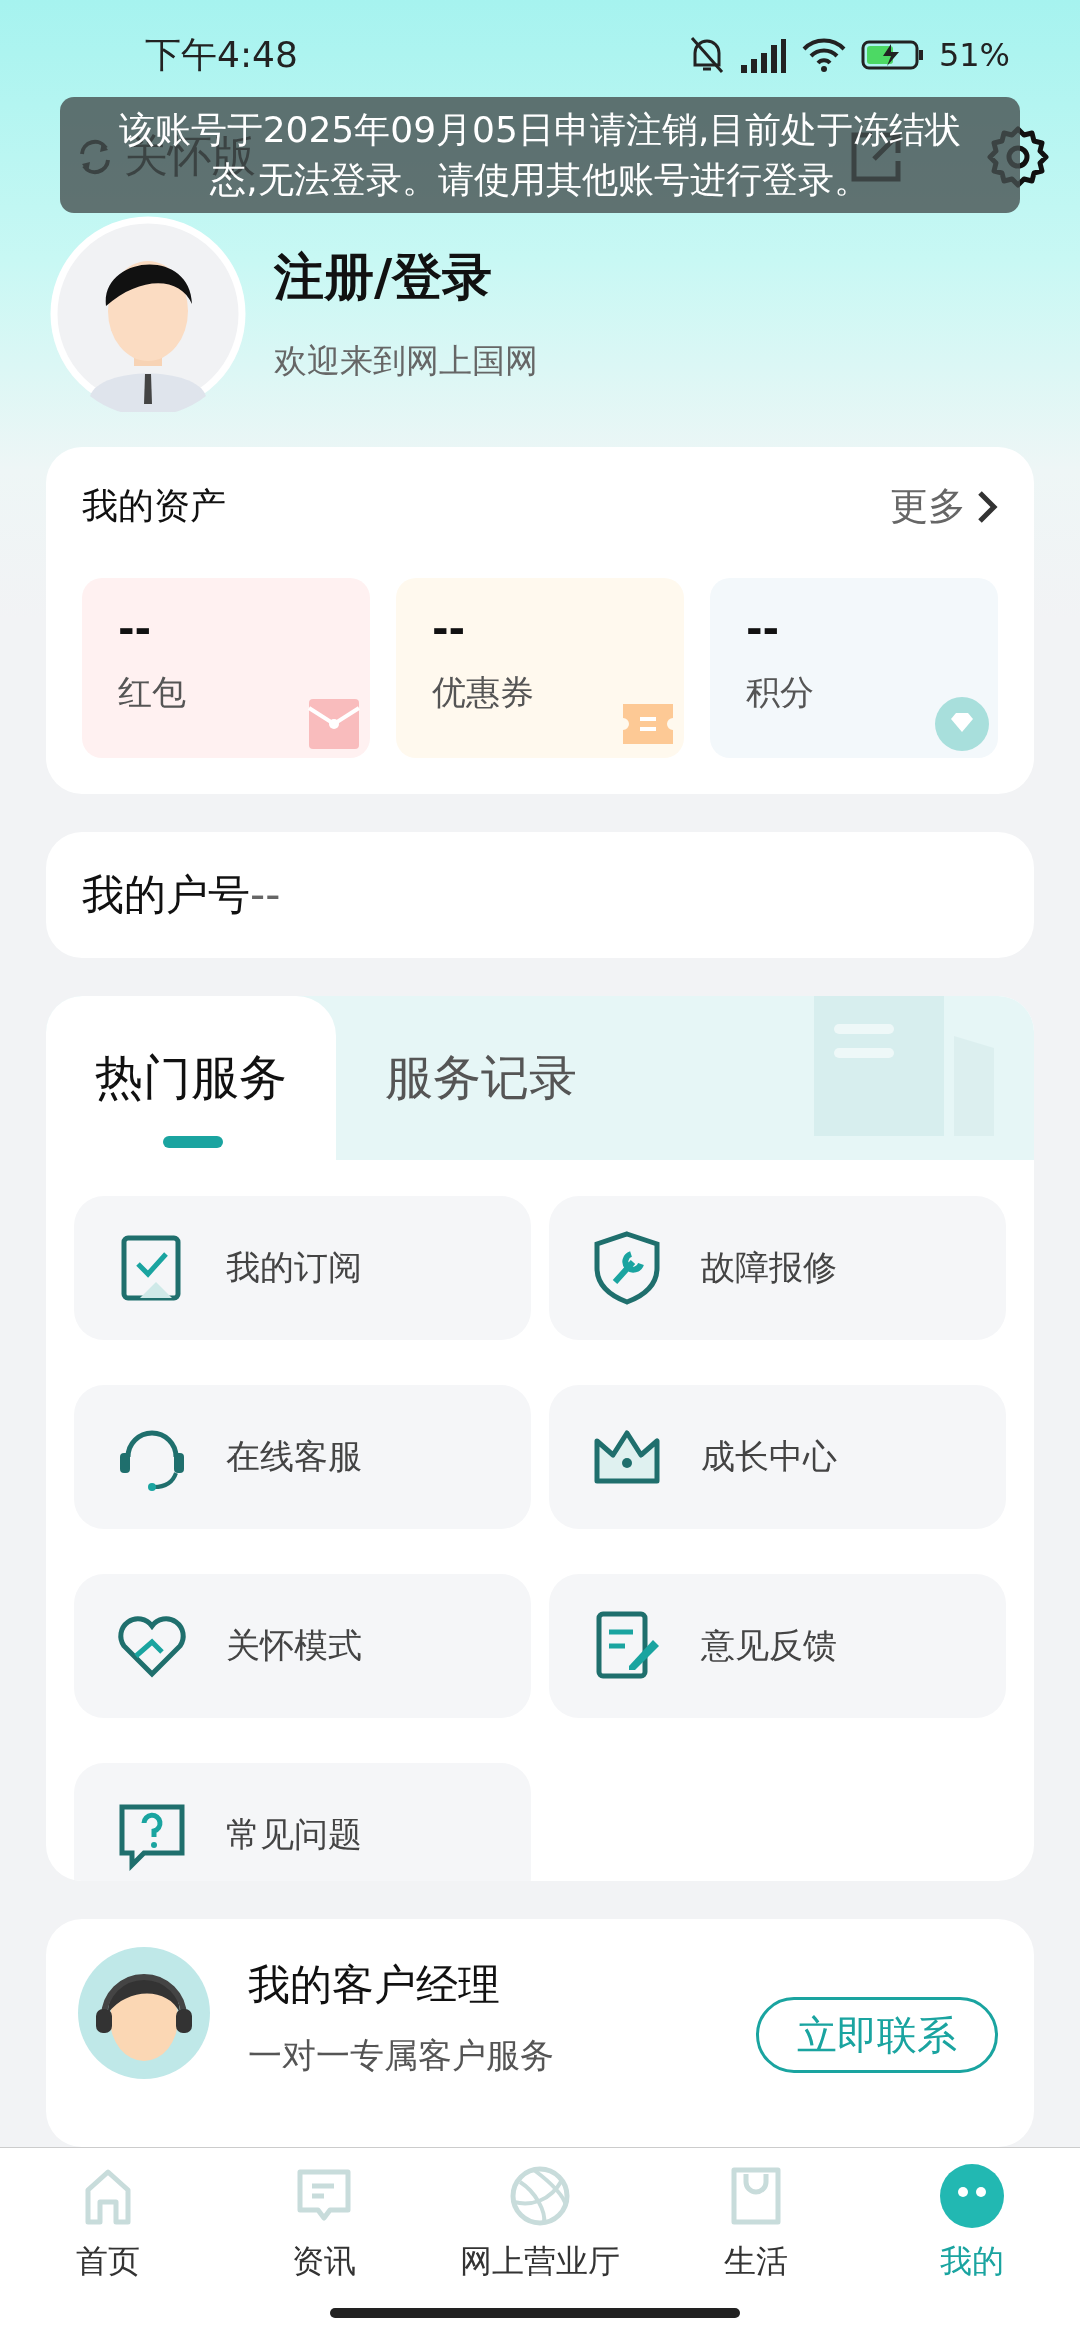  What do you see at coordinates (777, 1456) in the screenshot?
I see `service-item: 成长中心` at bounding box center [777, 1456].